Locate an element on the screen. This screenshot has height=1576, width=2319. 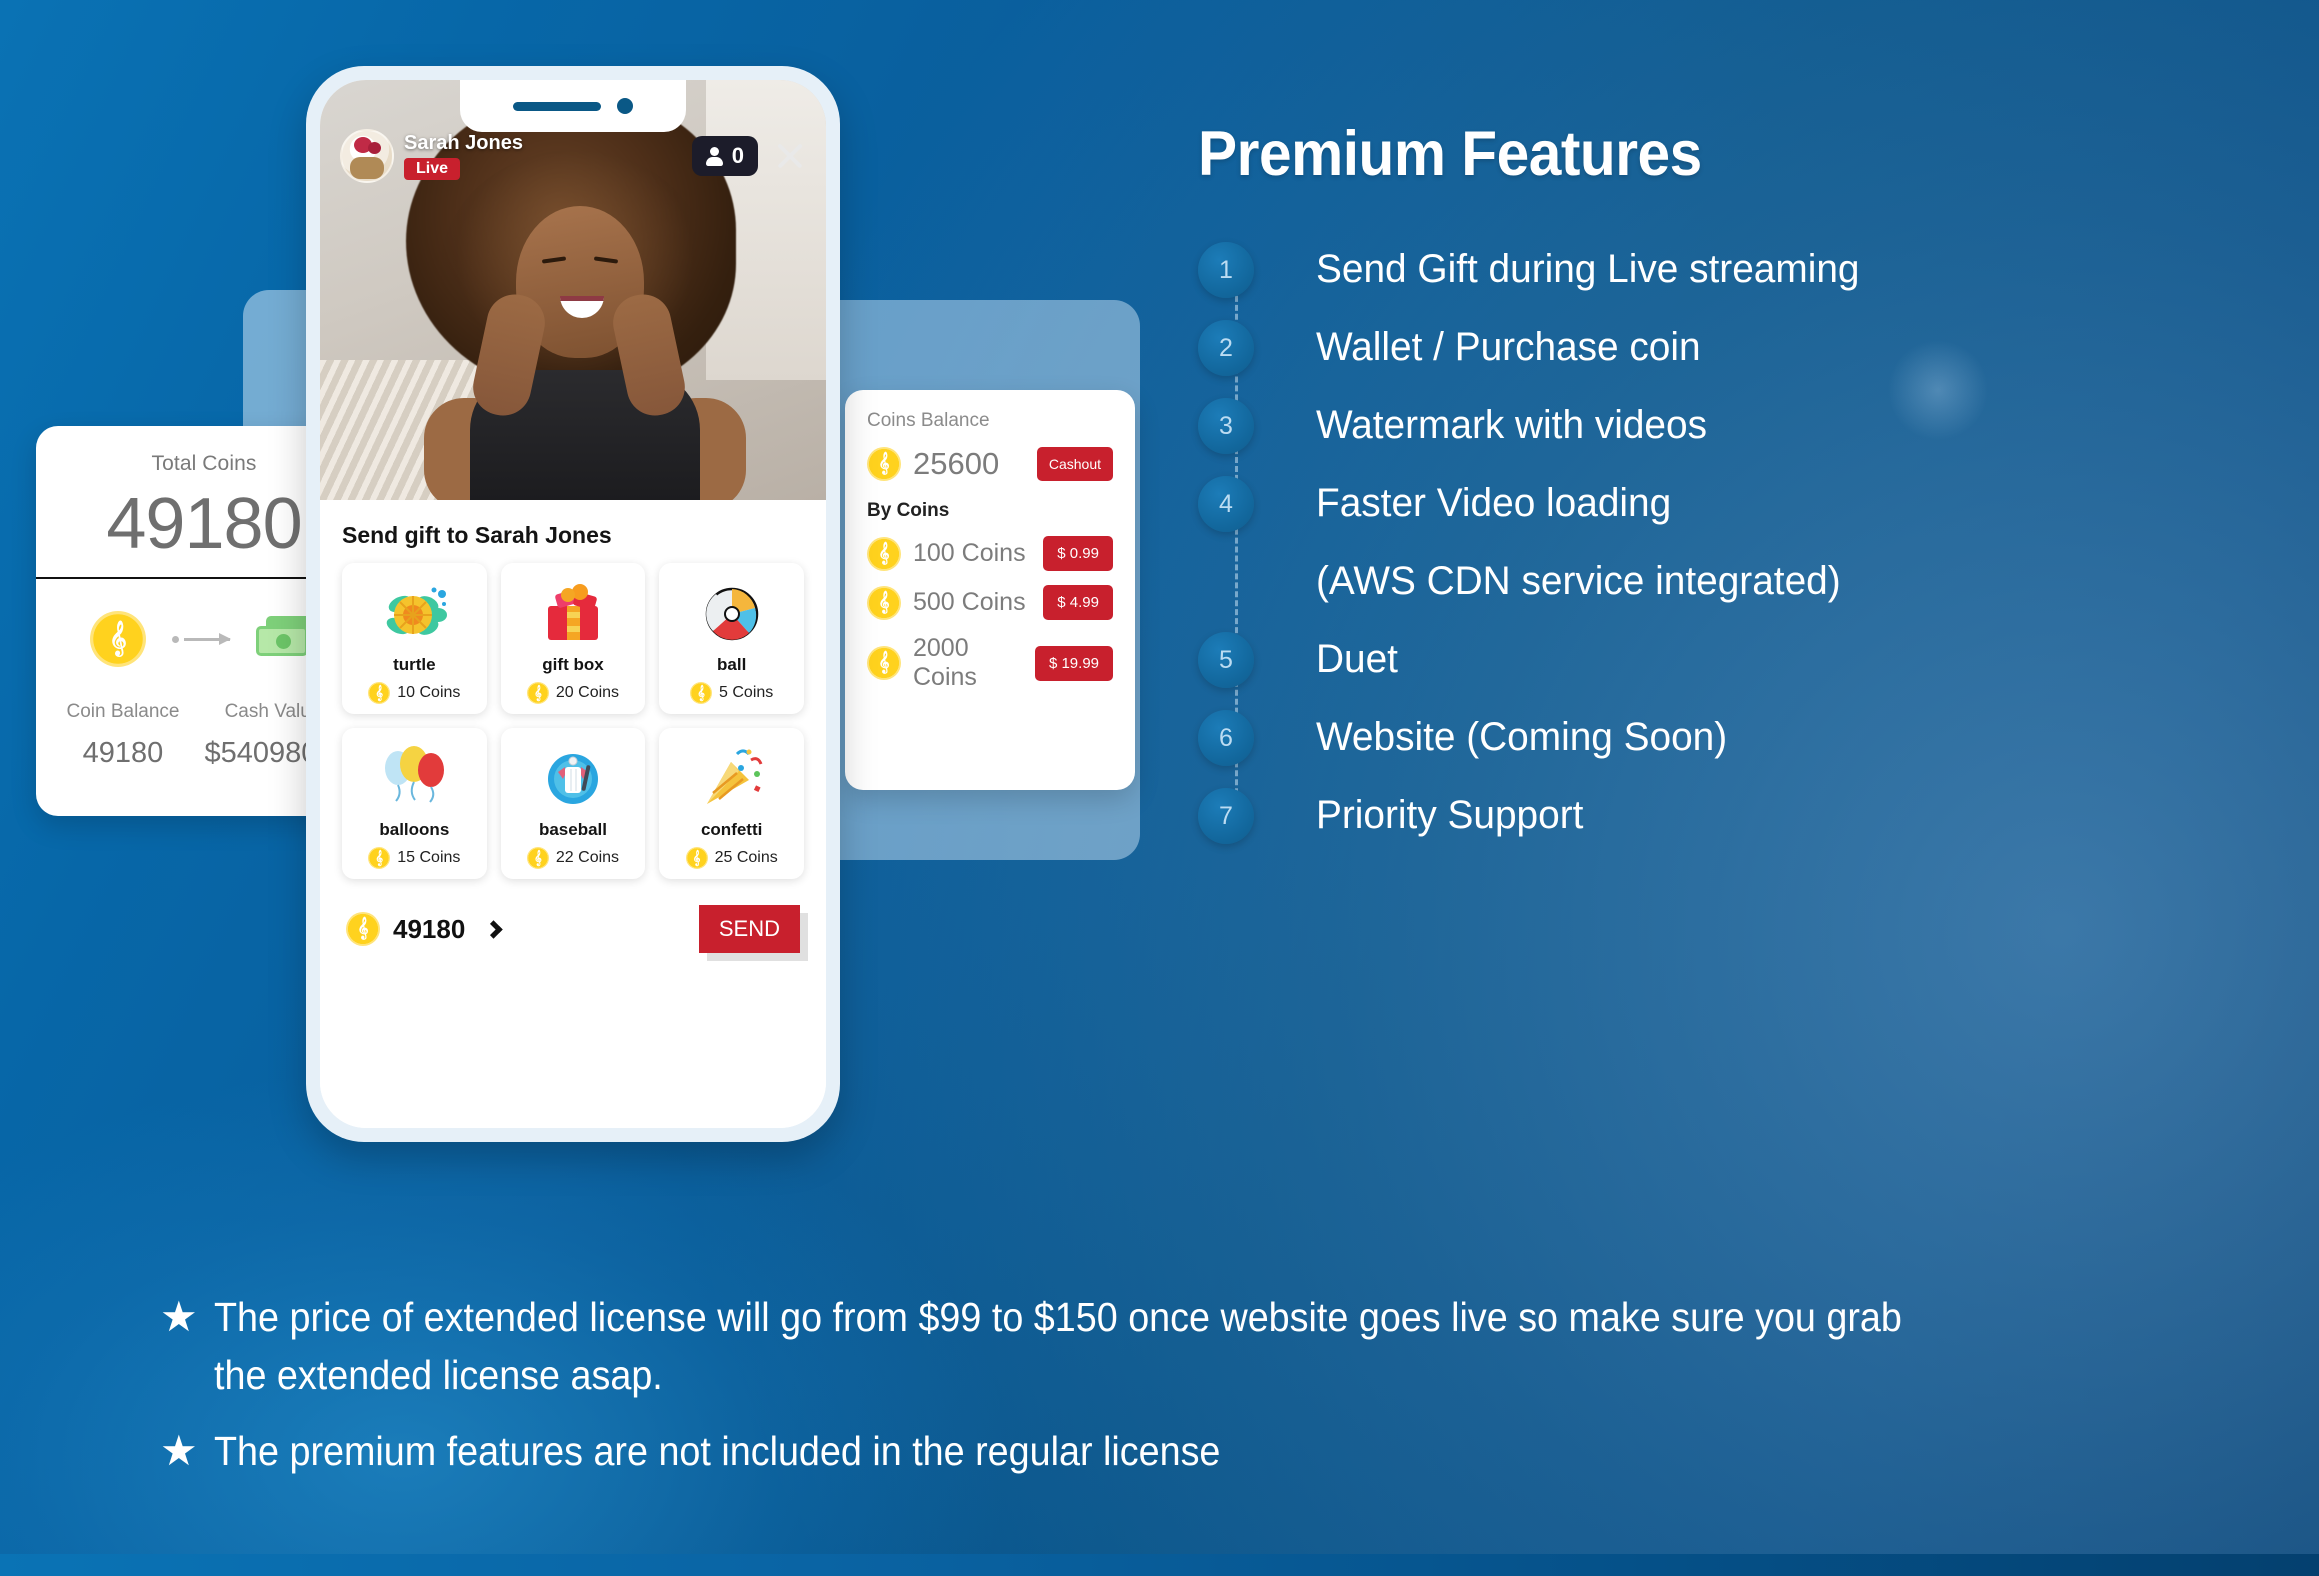
gift-box-icon is located at coordinates (573, 614).